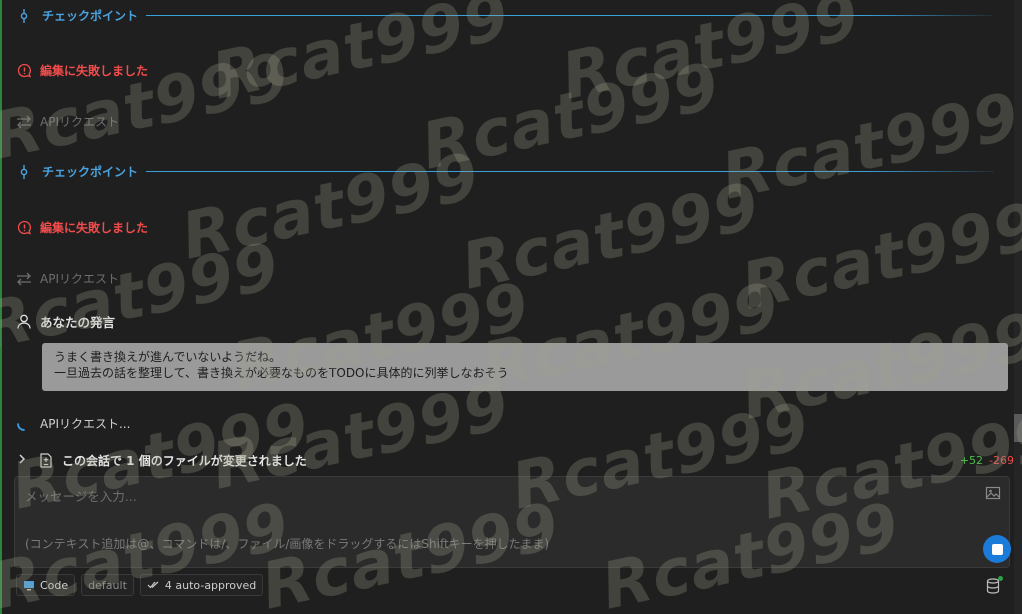 The height and width of the screenshot is (614, 1022). What do you see at coordinates (1000, 578) in the screenshot?
I see `status-dot` at bounding box center [1000, 578].